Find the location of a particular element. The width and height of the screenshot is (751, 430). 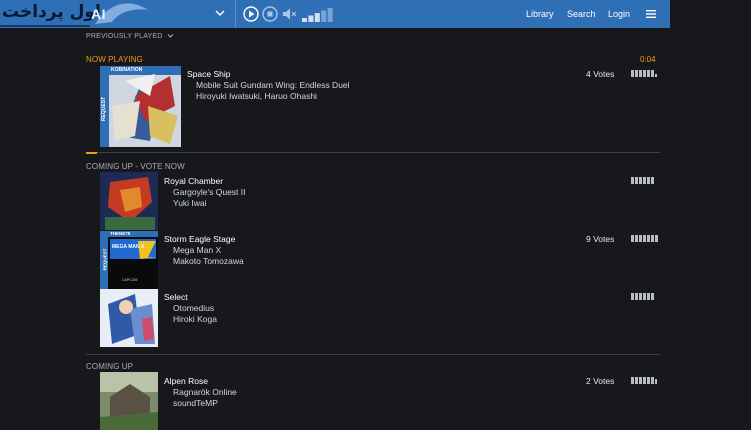

watermark-logo: اول پرداخت is located at coordinates (75, 14).